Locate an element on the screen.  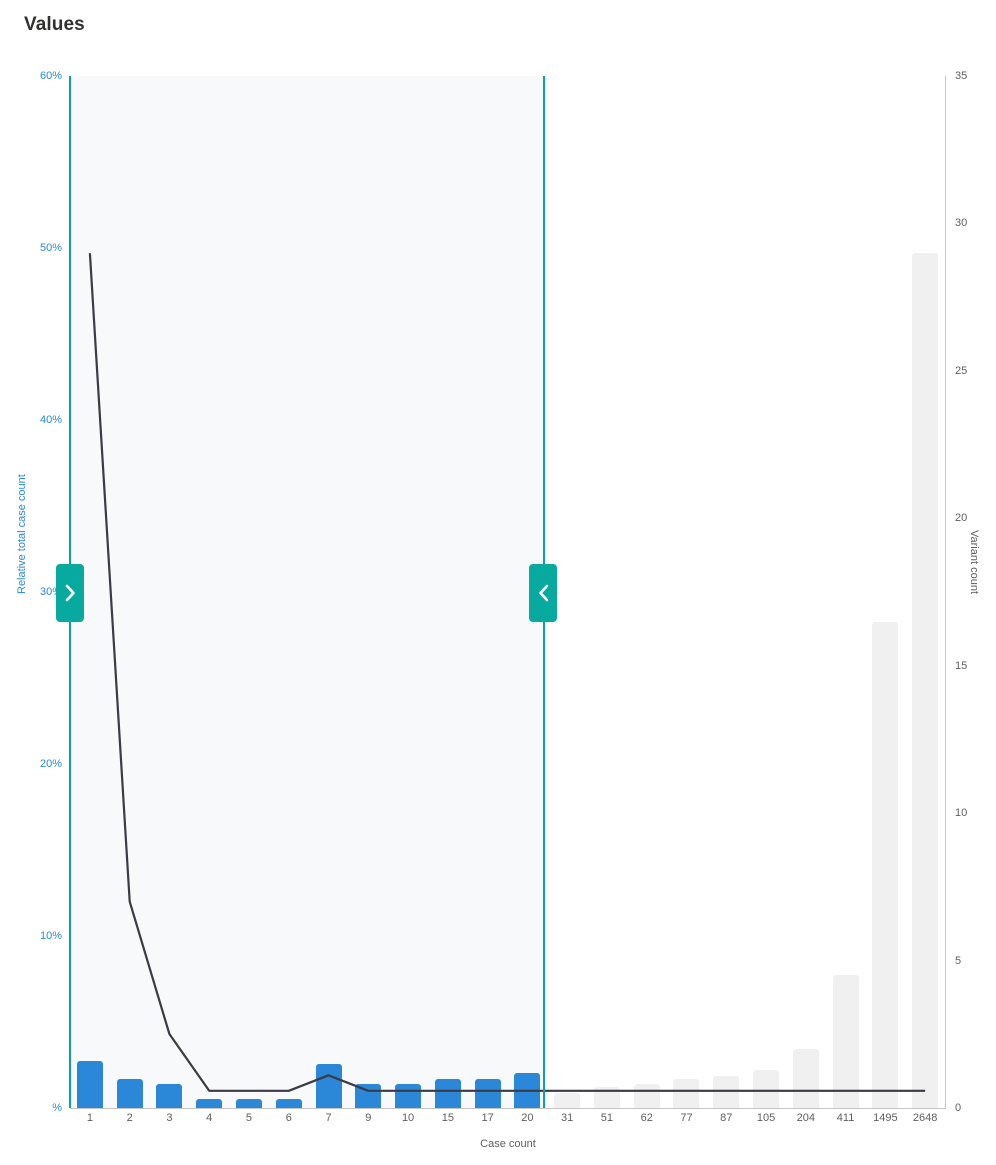
right-y-tick-0: 0 is located at coordinates (958, 1108).